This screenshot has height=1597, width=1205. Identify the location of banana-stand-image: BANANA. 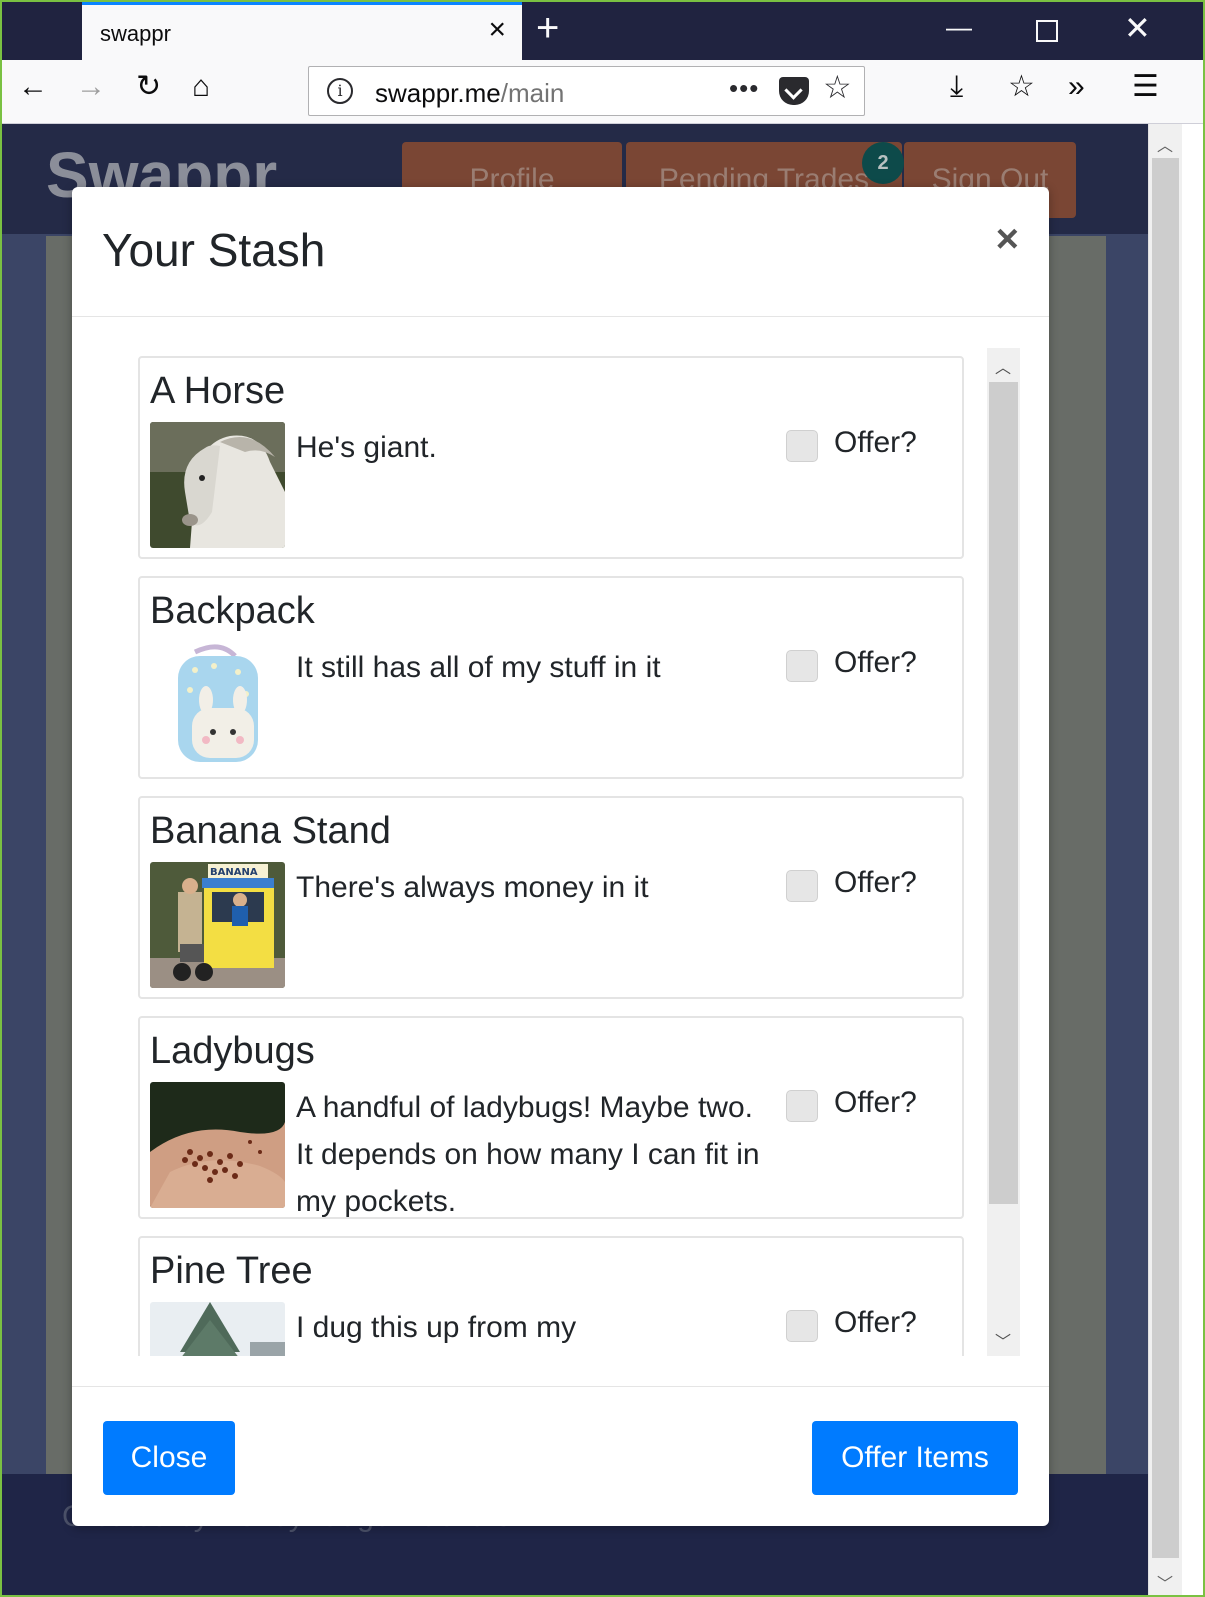
(217, 925).